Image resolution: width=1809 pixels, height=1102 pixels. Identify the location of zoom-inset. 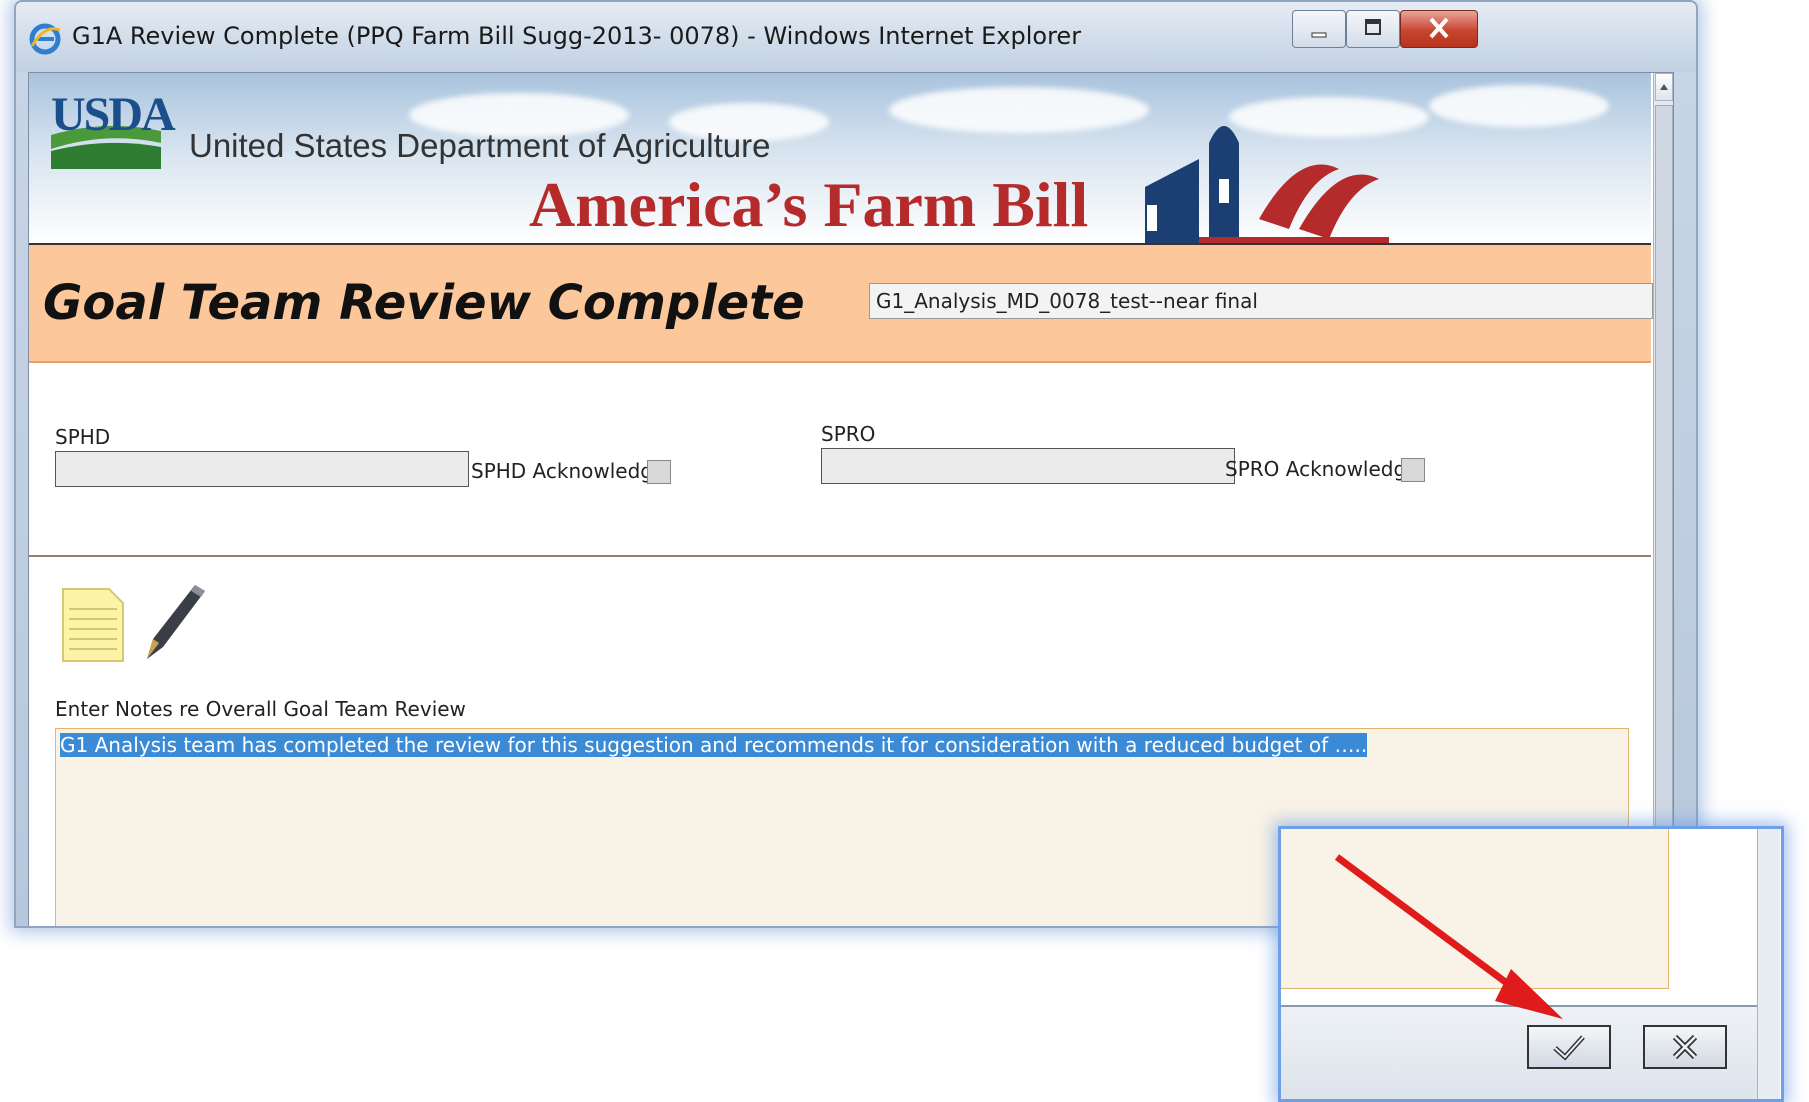
(1531, 964).